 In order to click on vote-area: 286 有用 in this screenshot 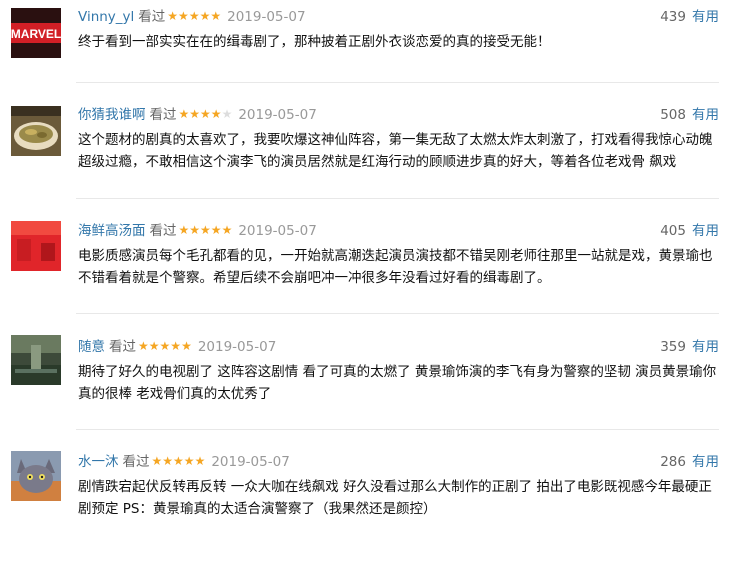, I will do `click(689, 462)`.